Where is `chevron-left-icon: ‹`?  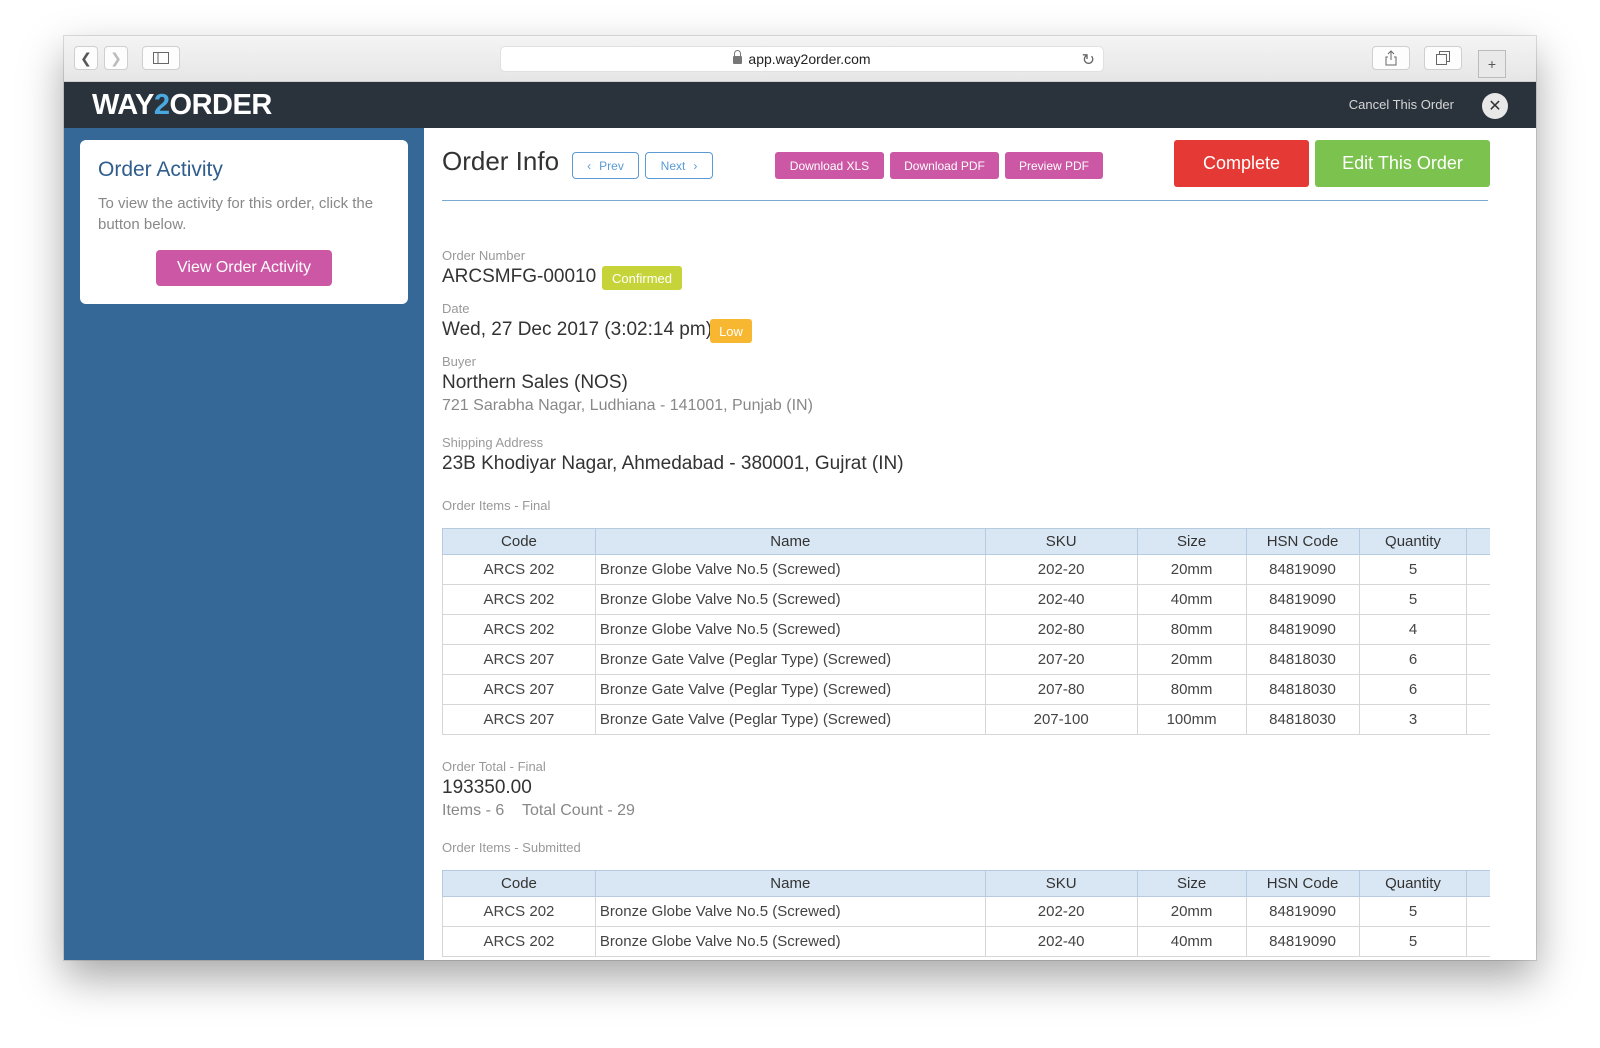 chevron-left-icon: ‹ is located at coordinates (589, 165).